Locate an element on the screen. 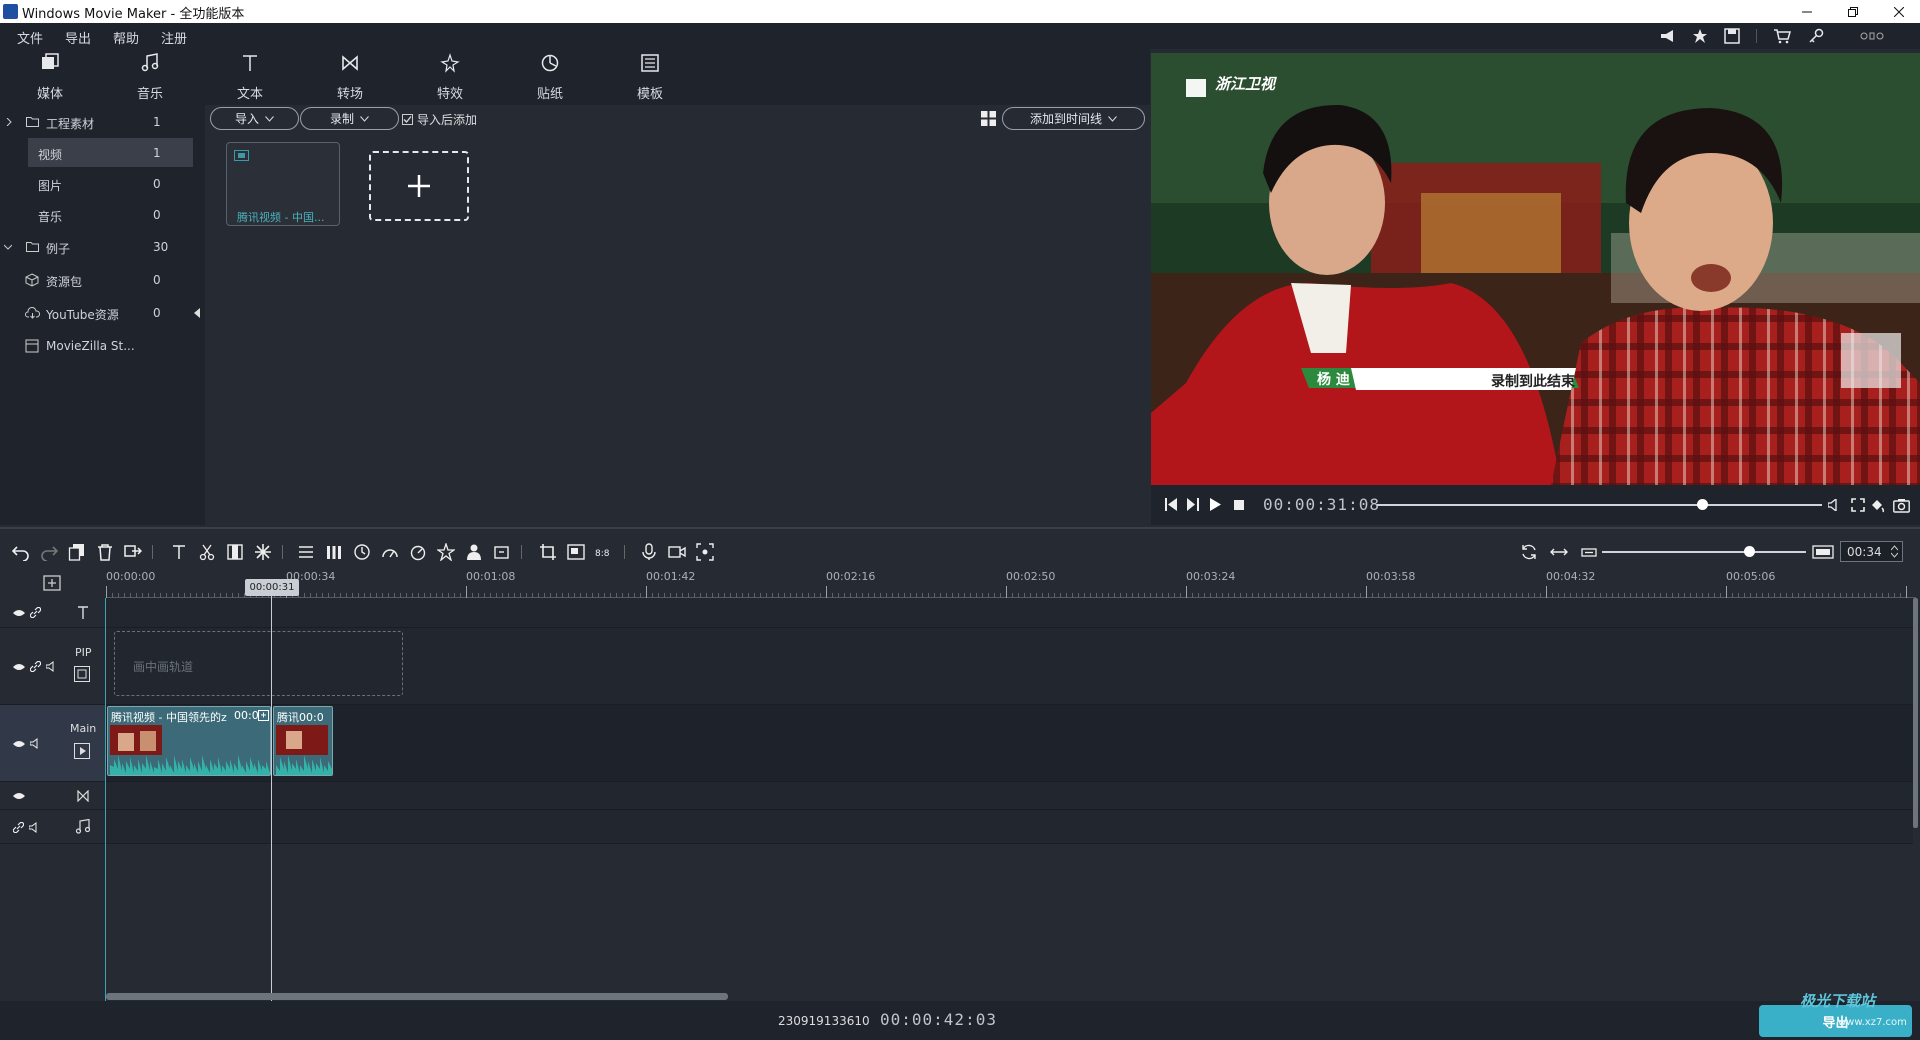  snapshot-camera-icon is located at coordinates (1901, 505).